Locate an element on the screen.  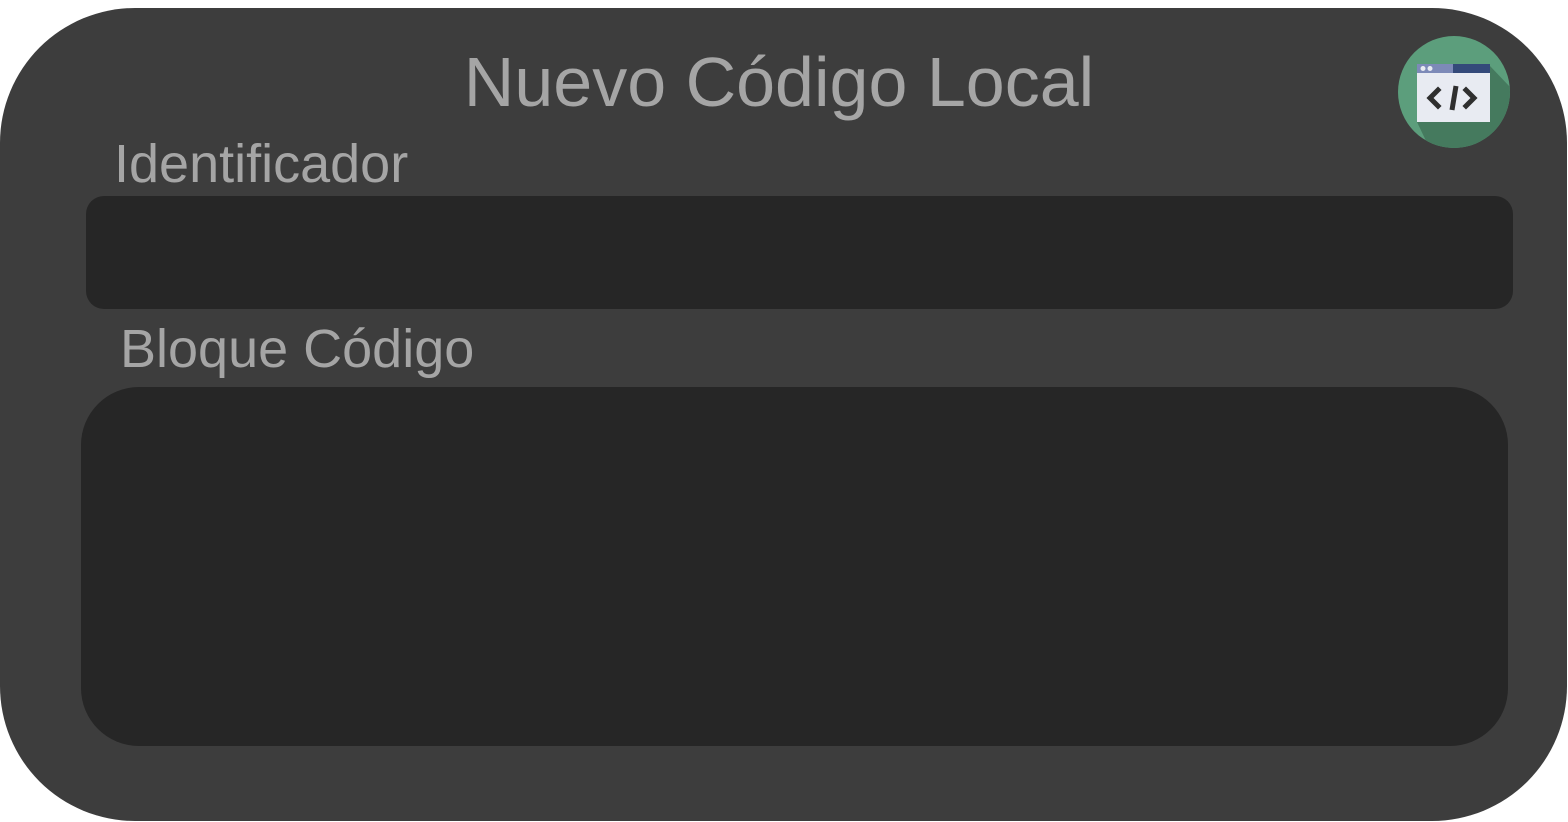
dialog-title: Nuevo Código Local is located at coordinates (779, 82).